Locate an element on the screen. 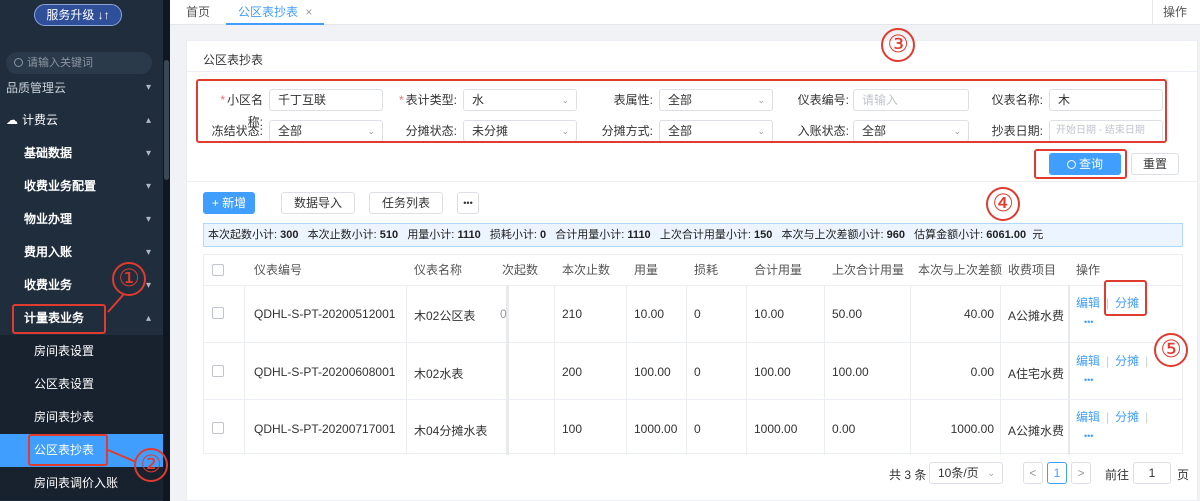 This screenshot has width=1200, height=501. cell-last: 0.00 is located at coordinates (844, 429).